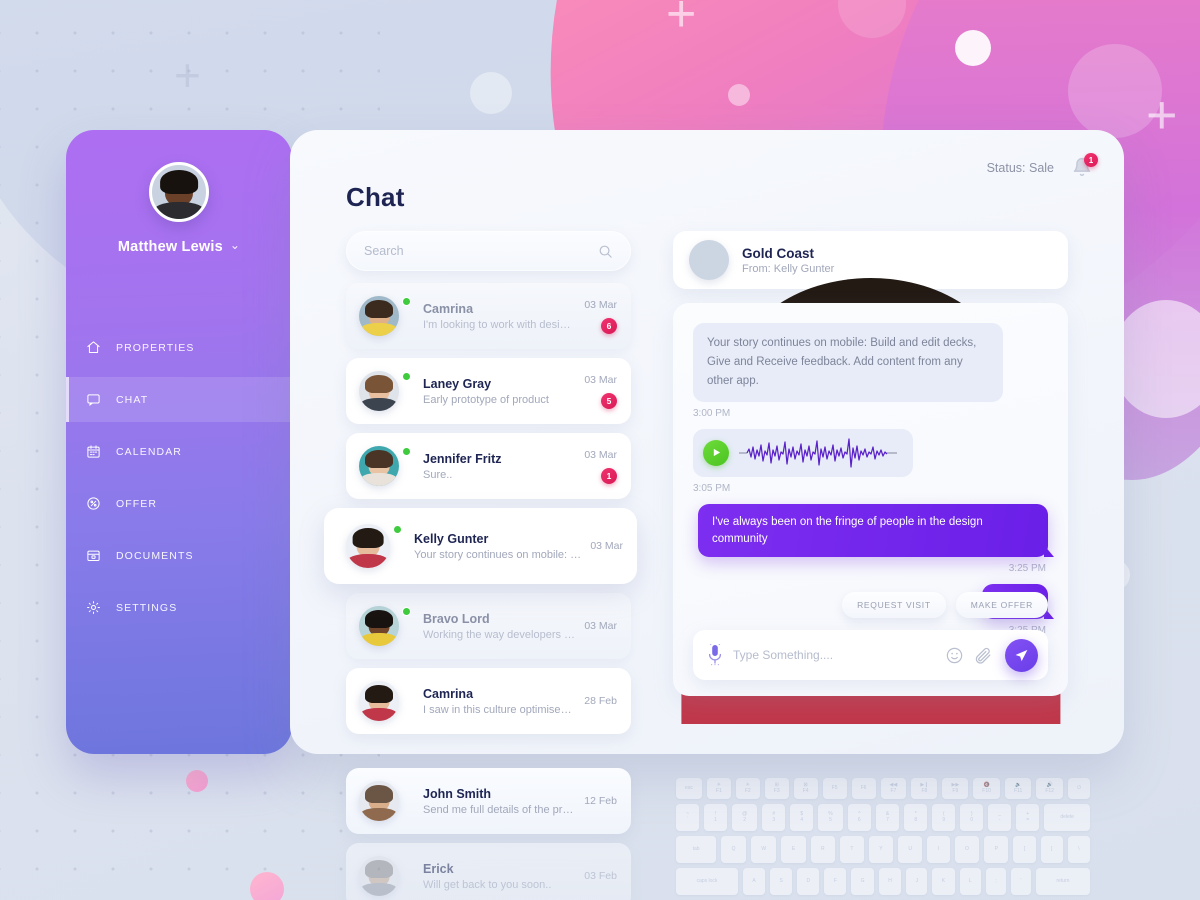  What do you see at coordinates (716, 452) in the screenshot?
I see `play-icon` at bounding box center [716, 452].